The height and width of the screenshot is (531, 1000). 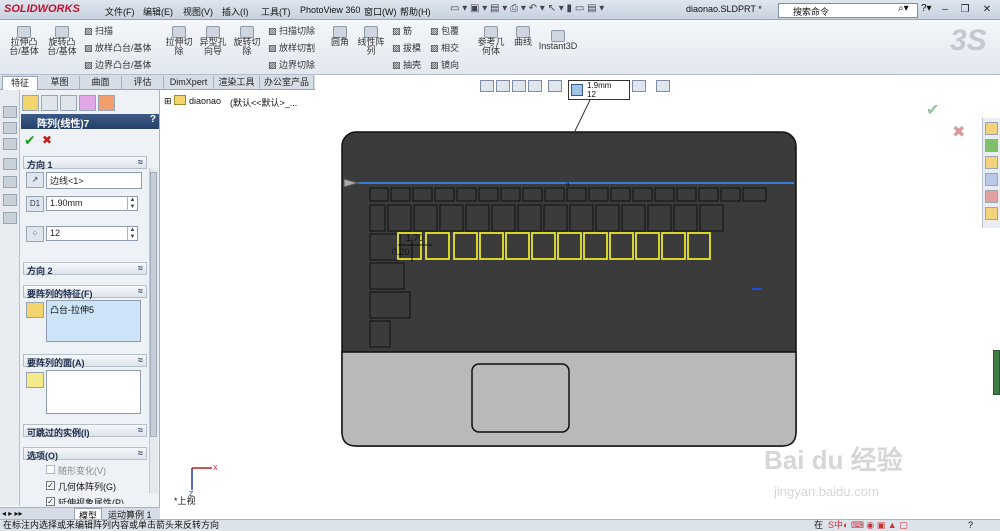 What do you see at coordinates (12, 513) in the screenshot?
I see `tab-nav-arrows: ◂ ▸ ▸▸` at bounding box center [12, 513].